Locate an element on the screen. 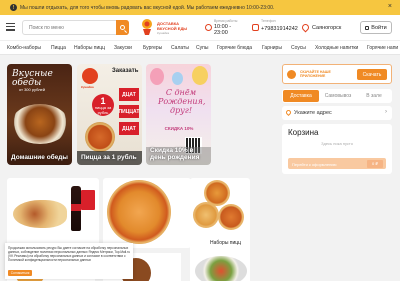 The width and height of the screenshot is (400, 281). promo-badge: 1 пицца за рубль is located at coordinates (103, 105).